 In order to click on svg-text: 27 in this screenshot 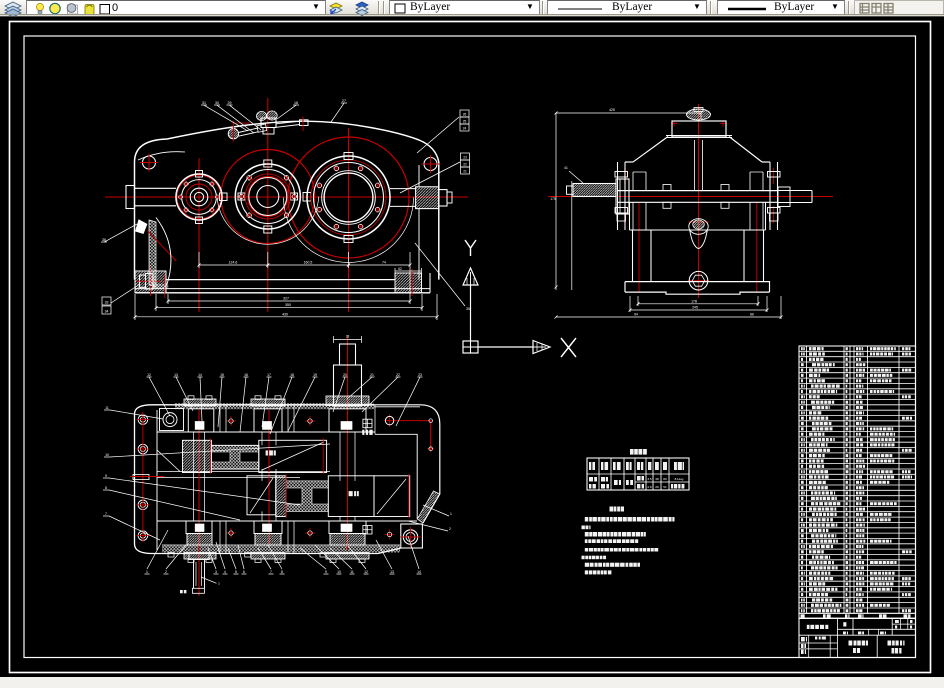, I will do `click(344, 101)`.